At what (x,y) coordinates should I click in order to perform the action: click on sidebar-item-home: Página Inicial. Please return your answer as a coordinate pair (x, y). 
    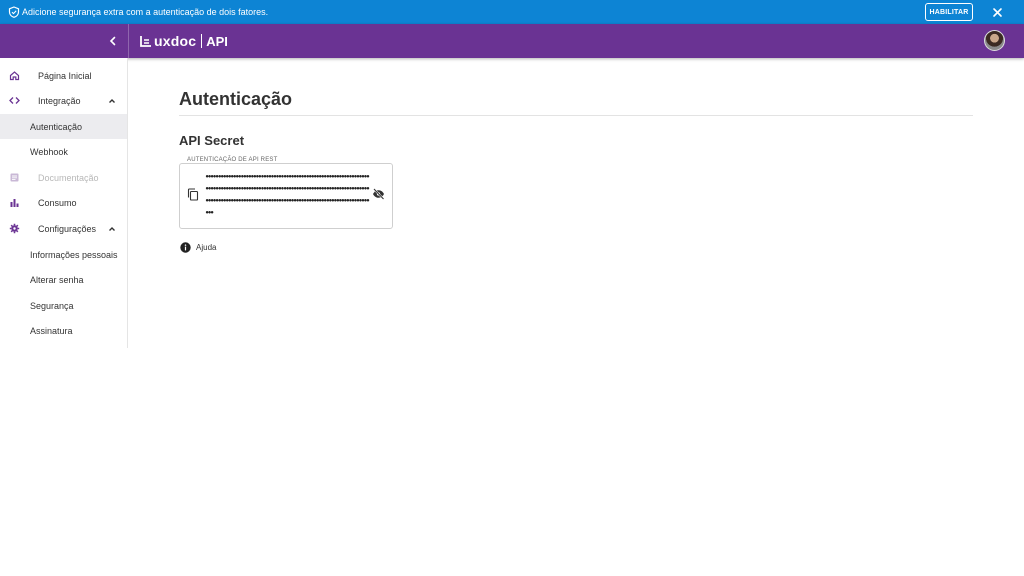
    Looking at the image, I should click on (63, 75).